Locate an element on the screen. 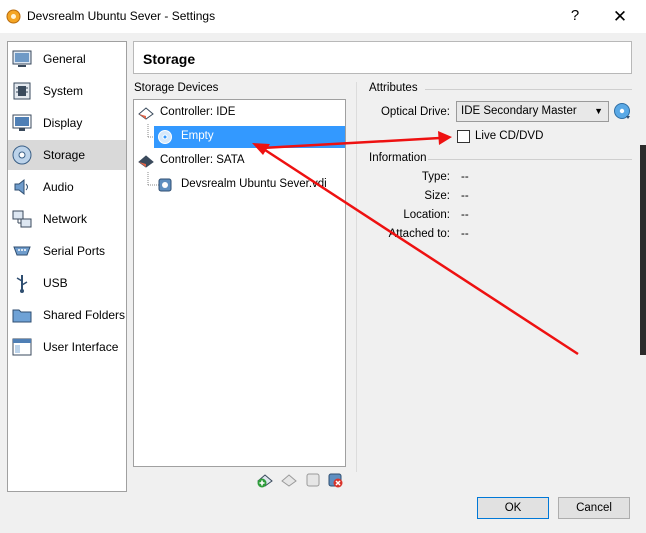 Image resolution: width=646 pixels, height=533 pixels. add-attachment-icon is located at coordinates (313, 480).